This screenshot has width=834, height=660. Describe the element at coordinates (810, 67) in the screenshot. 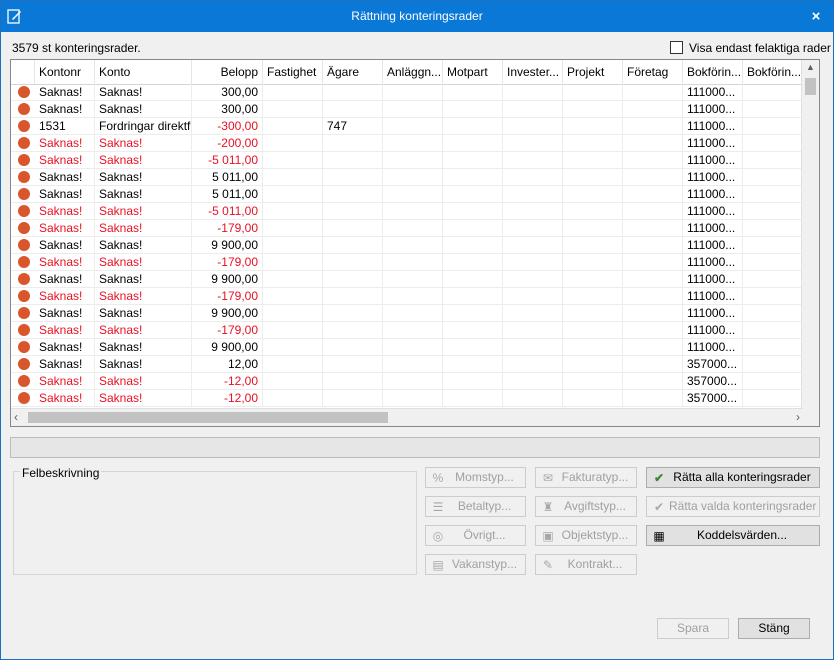

I see `scroll-up-icon: ▲` at that location.